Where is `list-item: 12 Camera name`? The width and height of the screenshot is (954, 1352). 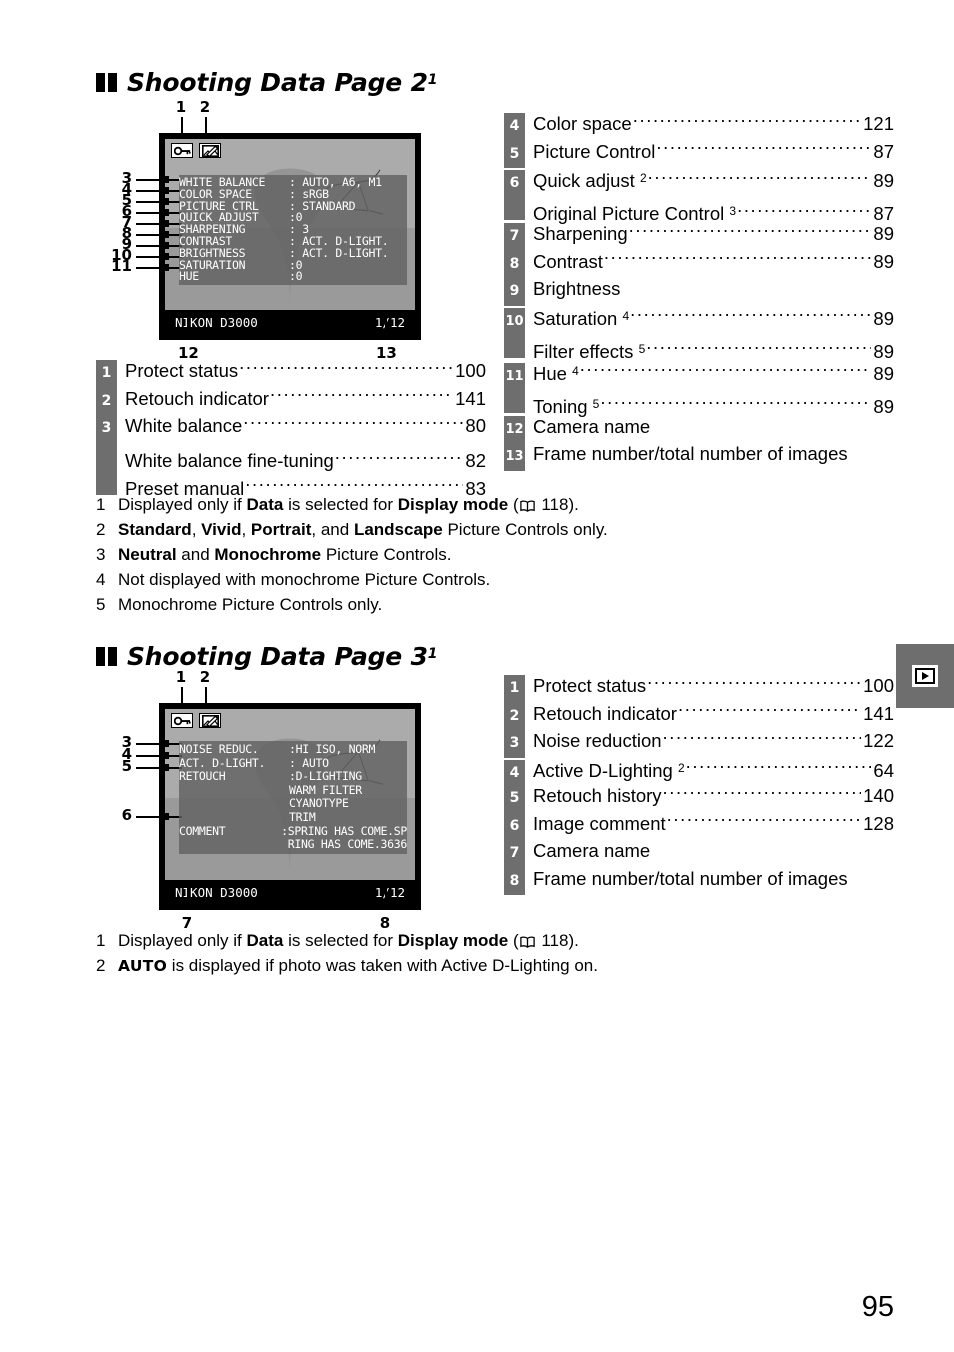
list-item: 12 Camera name is located at coordinates (699, 428).